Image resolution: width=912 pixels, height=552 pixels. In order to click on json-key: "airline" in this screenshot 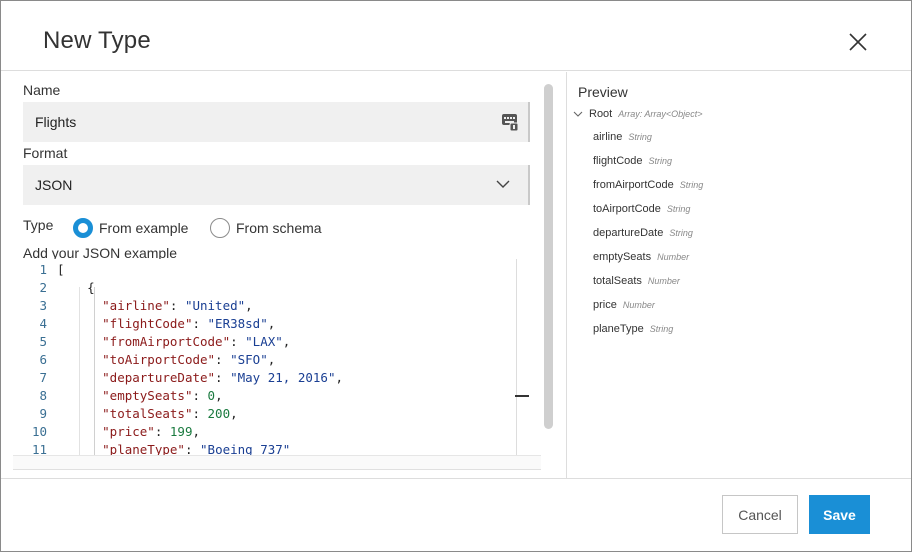, I will do `click(136, 305)`.